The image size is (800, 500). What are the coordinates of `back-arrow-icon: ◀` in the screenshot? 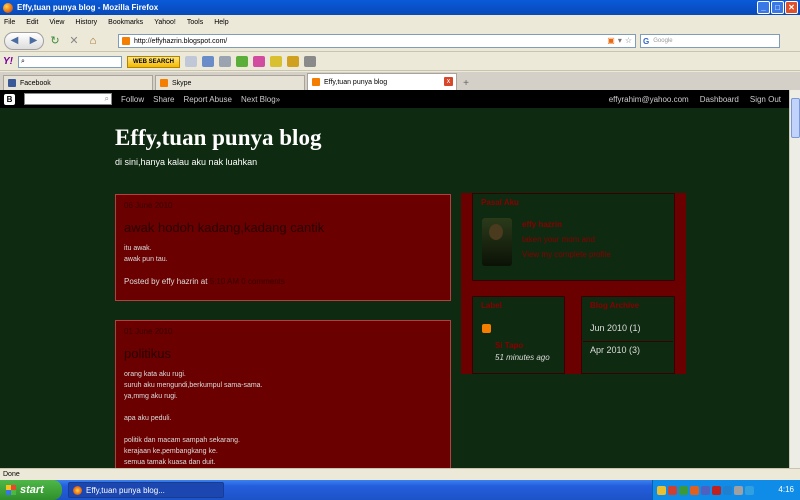 It's located at (15, 40).